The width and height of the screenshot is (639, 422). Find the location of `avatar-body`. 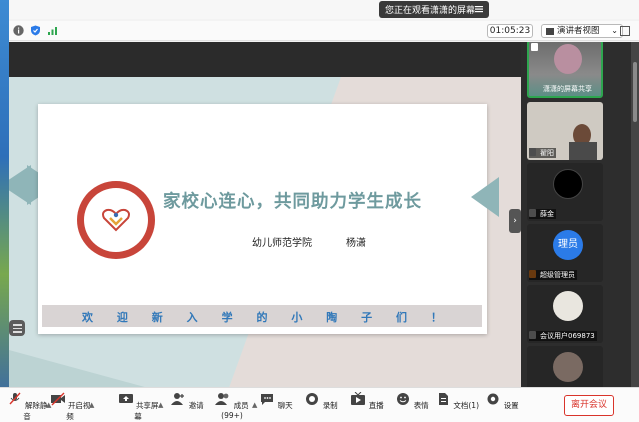

avatar-body is located at coordinates (583, 151).